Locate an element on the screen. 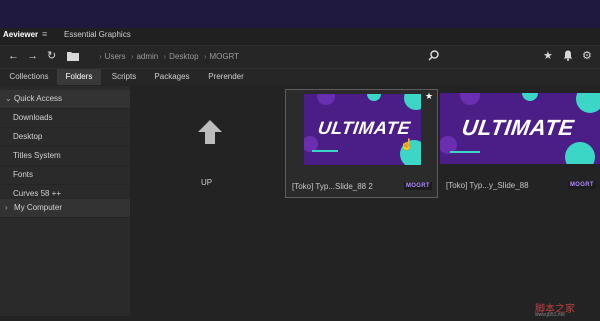 This screenshot has width=600, height=321. folder-icon is located at coordinates (73, 57).